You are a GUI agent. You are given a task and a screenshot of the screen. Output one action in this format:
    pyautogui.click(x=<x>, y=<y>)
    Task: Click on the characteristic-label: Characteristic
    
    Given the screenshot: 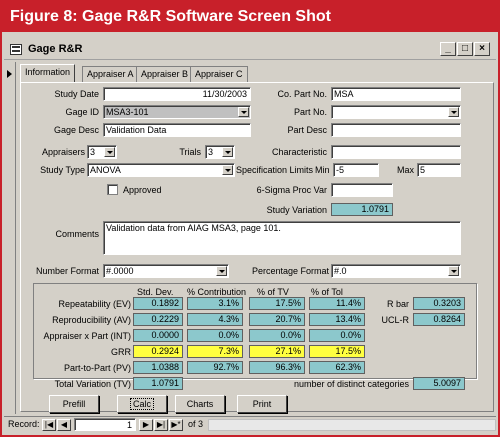 What is the action you would take?
    pyautogui.click(x=299, y=152)
    